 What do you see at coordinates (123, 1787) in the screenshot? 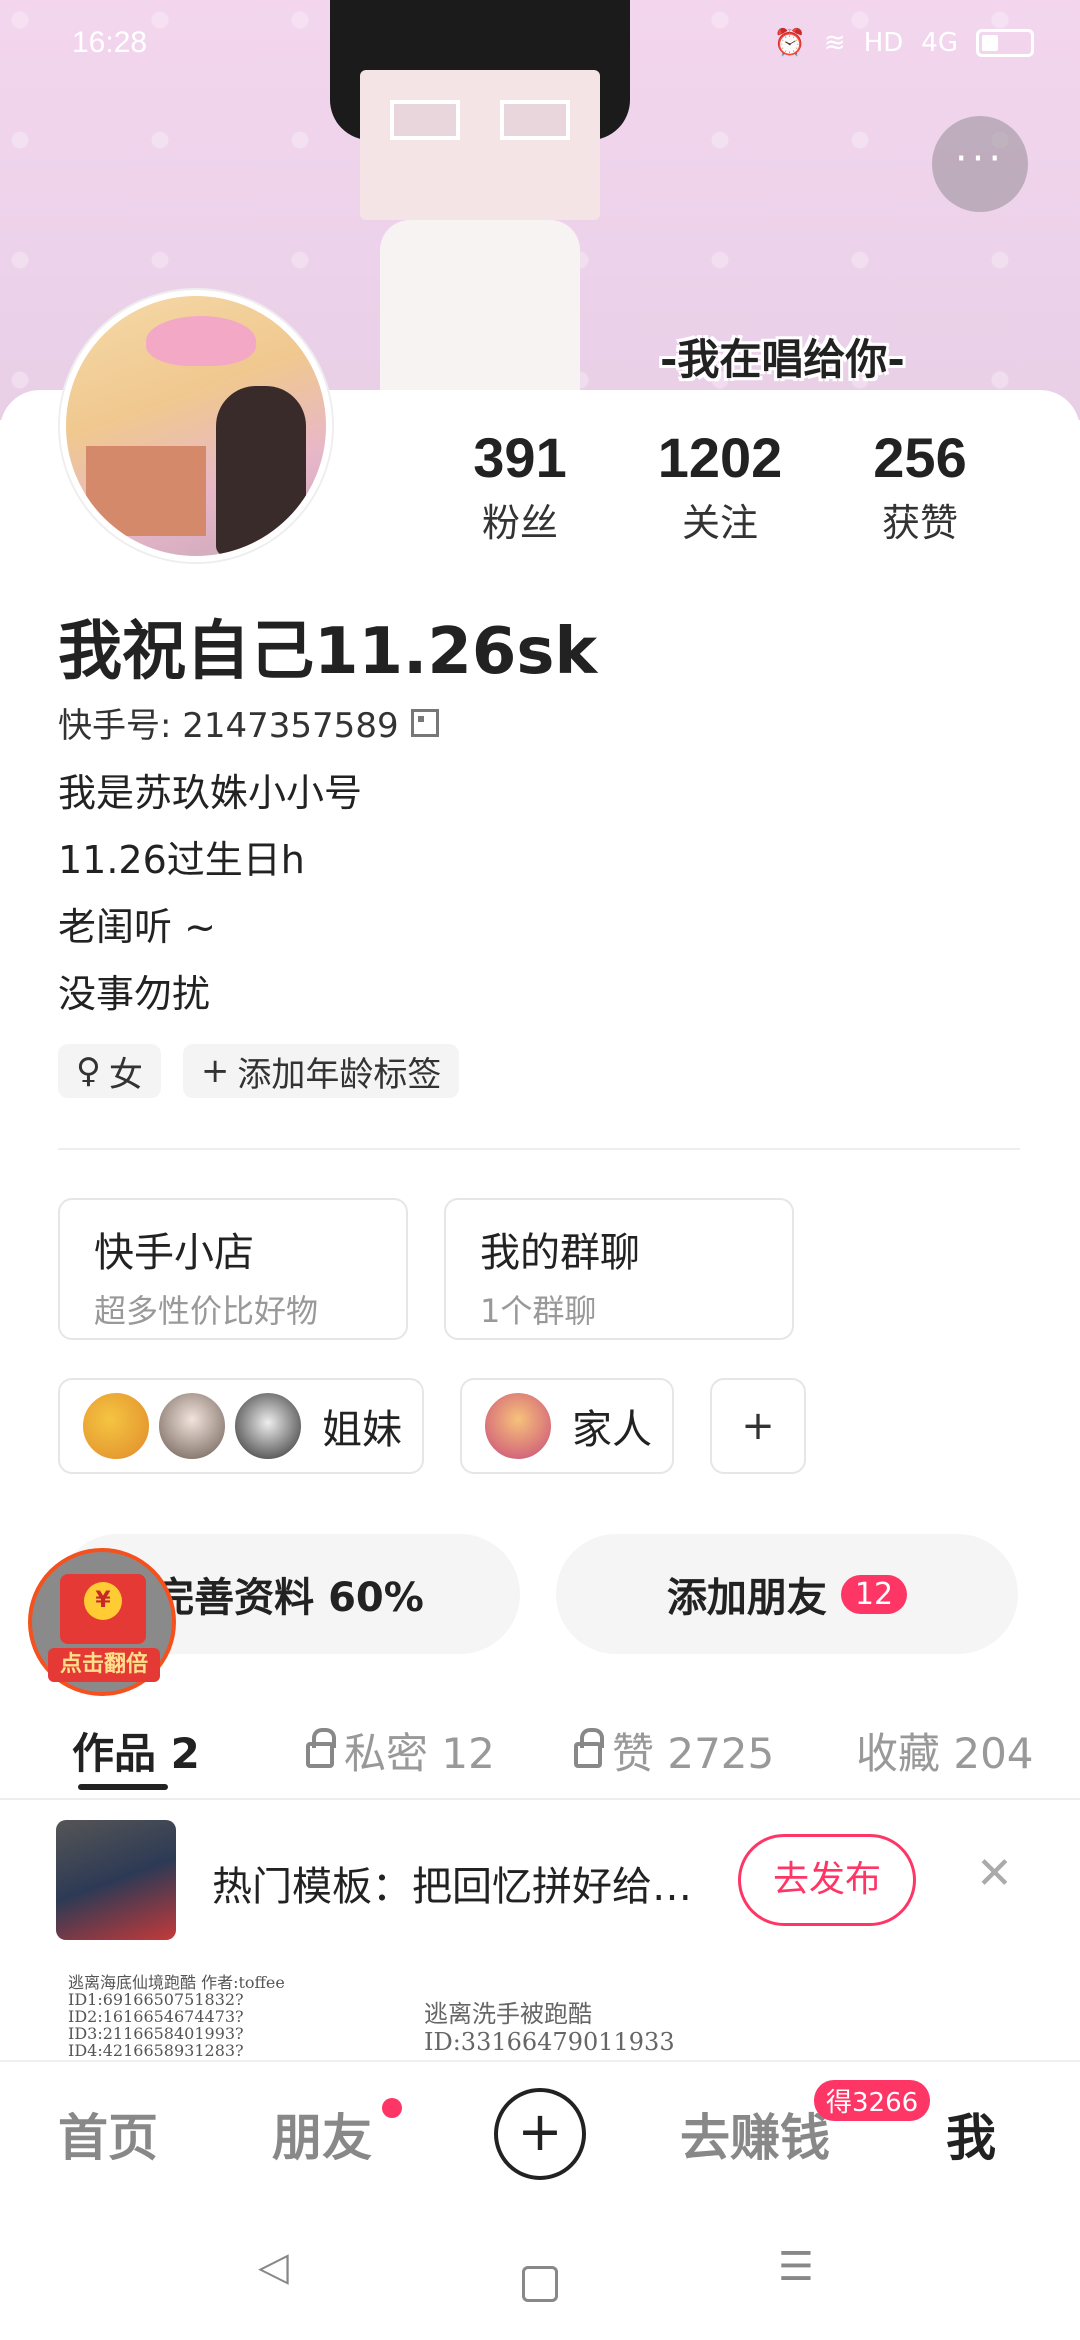
I see `active-tab-indicator` at bounding box center [123, 1787].